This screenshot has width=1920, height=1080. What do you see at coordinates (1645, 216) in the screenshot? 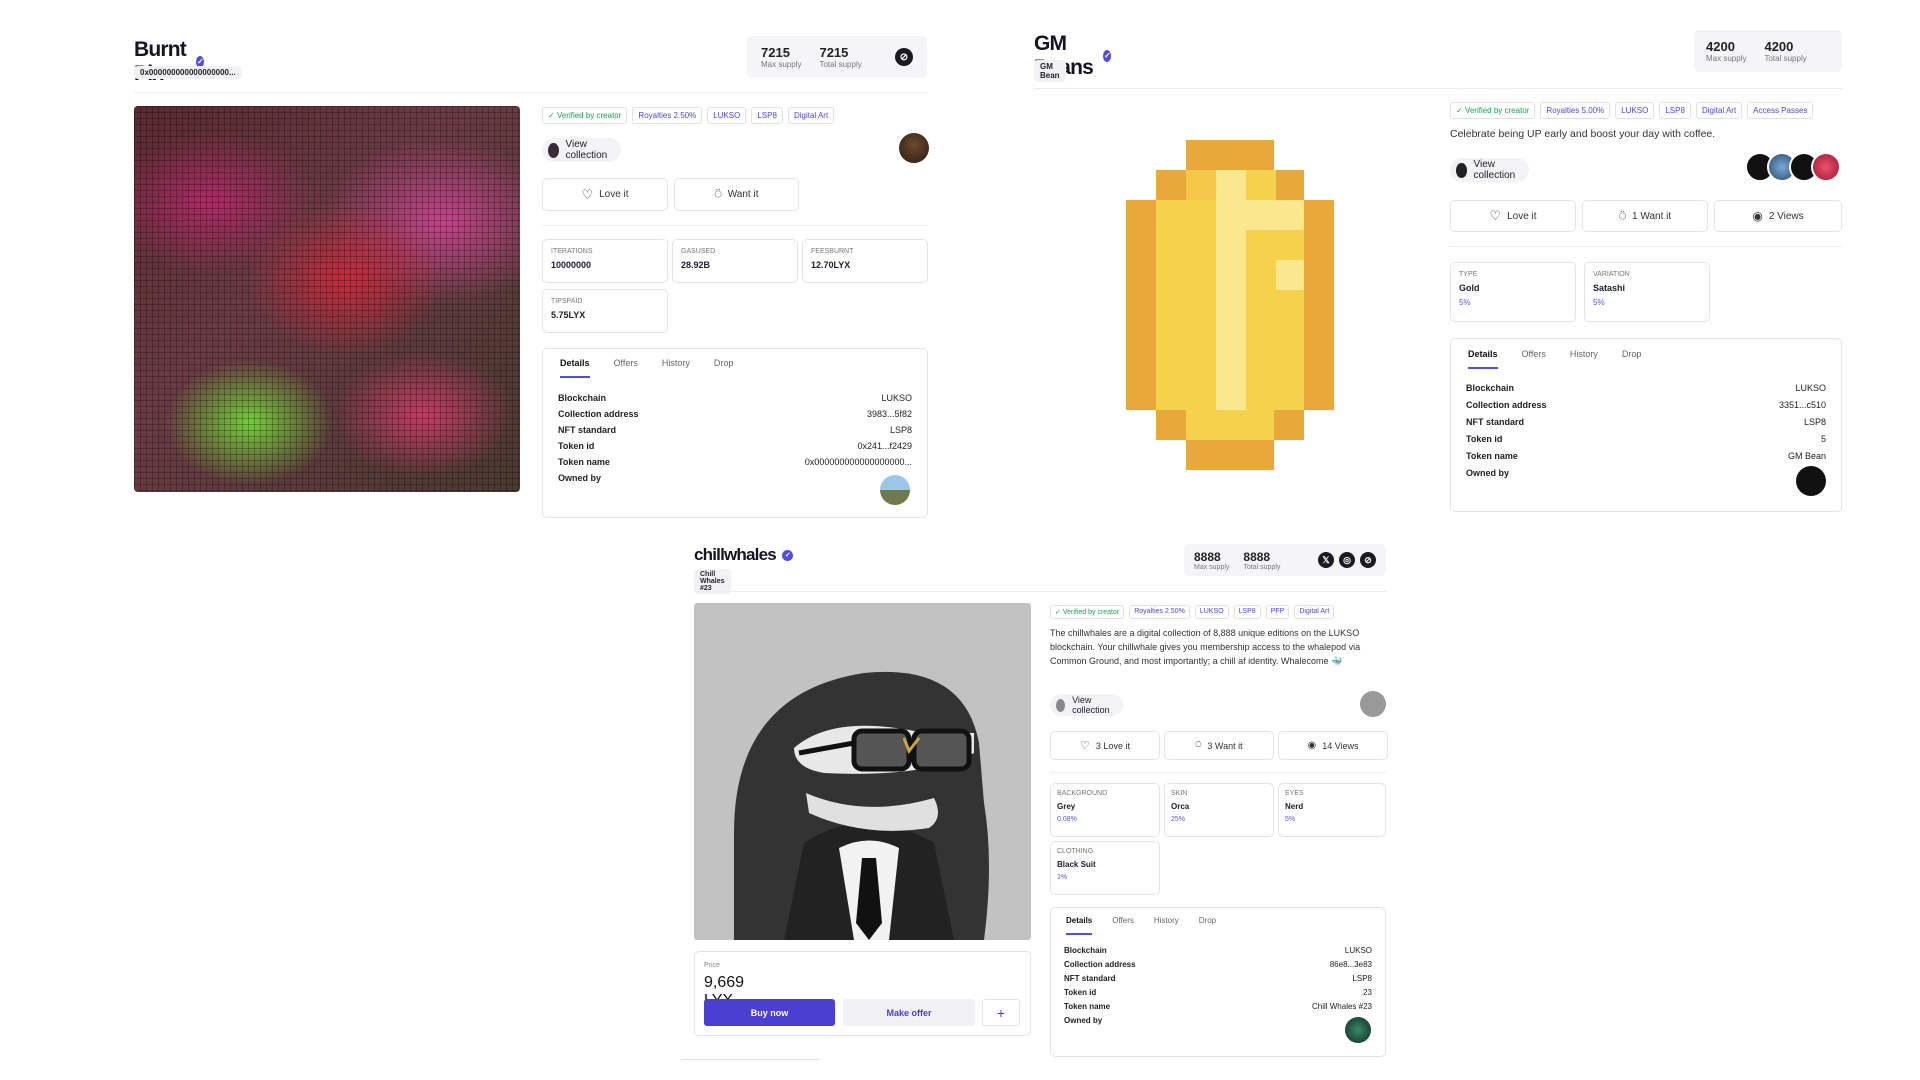
I see `want-it-button: ⍥ 1 Want it` at bounding box center [1645, 216].